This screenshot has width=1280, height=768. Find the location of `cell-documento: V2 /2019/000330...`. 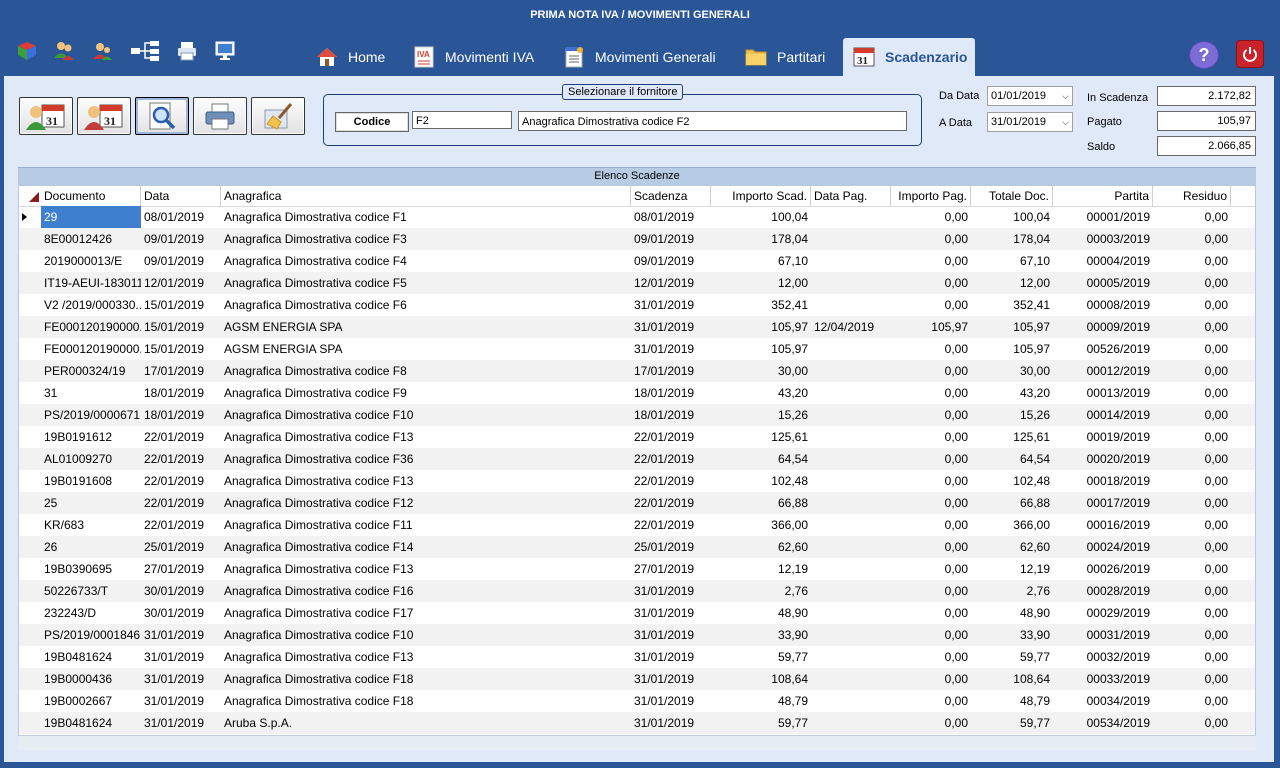

cell-documento: V2 /2019/000330... is located at coordinates (91, 305).